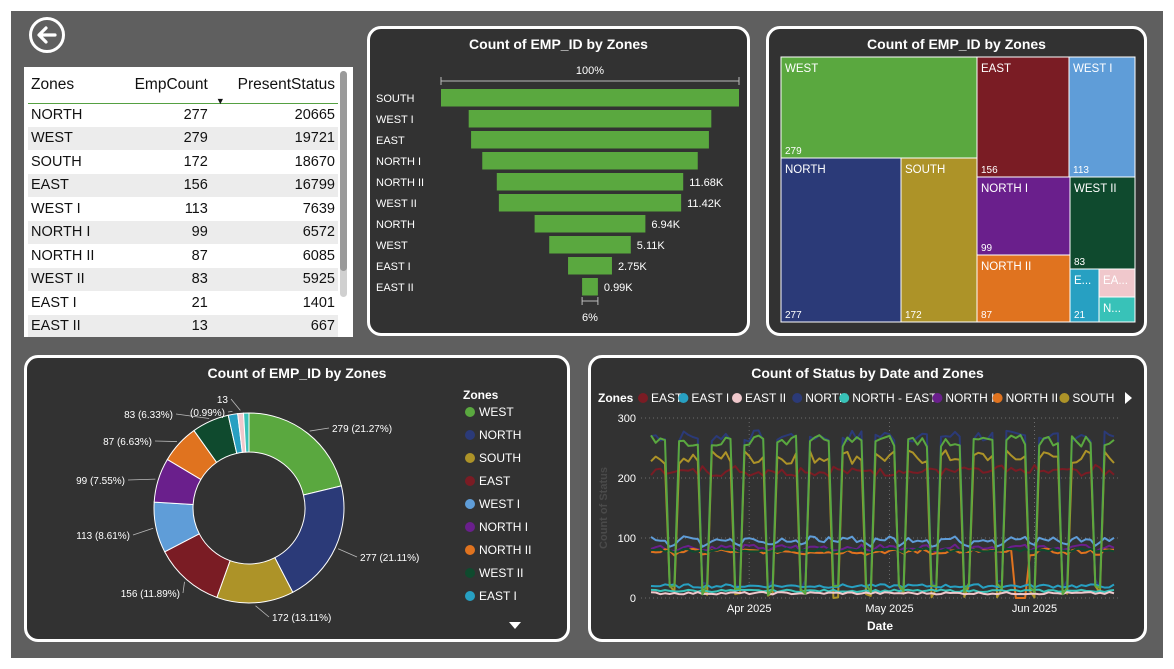 This screenshot has height=669, width=1174. What do you see at coordinates (665, 225) in the screenshot?
I see `funnel-value-label: 6.94K` at bounding box center [665, 225].